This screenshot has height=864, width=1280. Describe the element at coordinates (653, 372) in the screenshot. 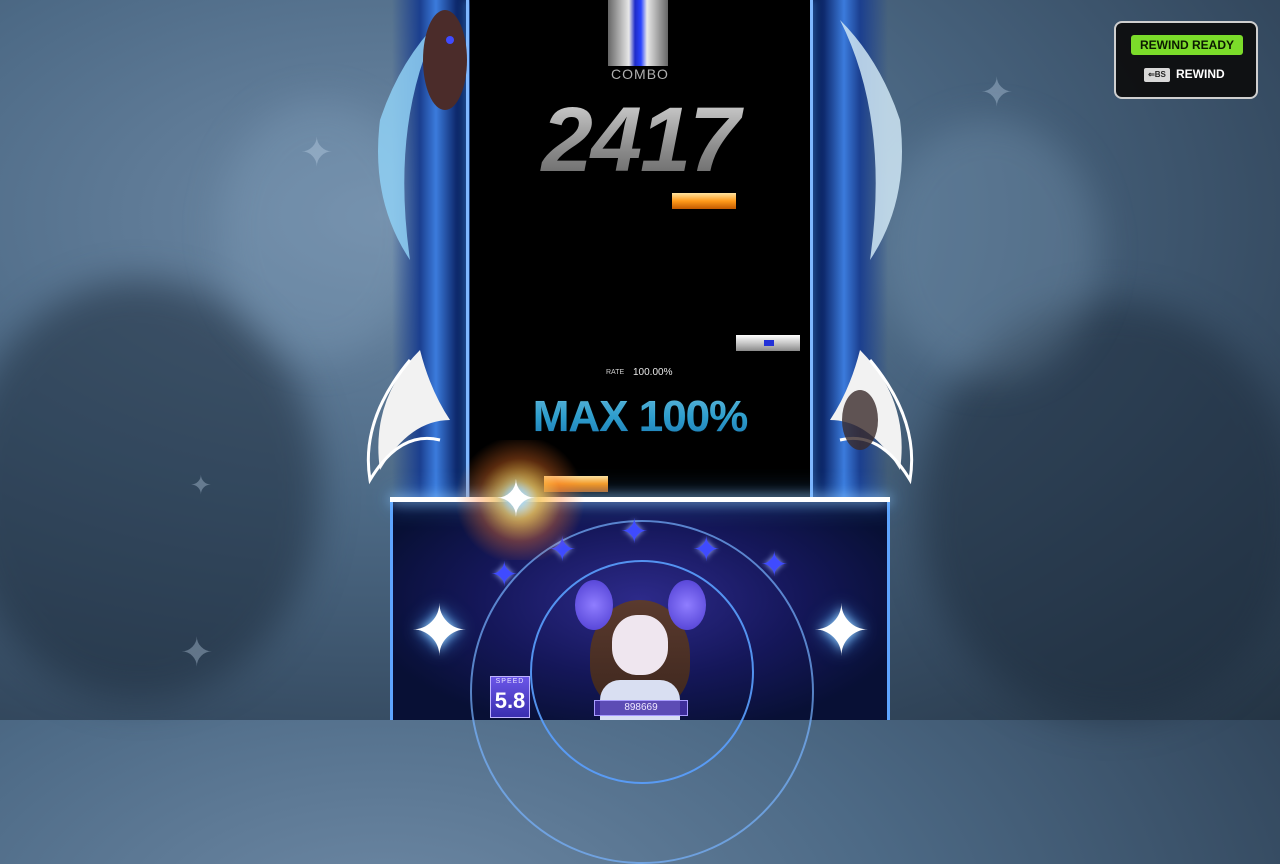

I see `rate-value: 100.00%` at that location.